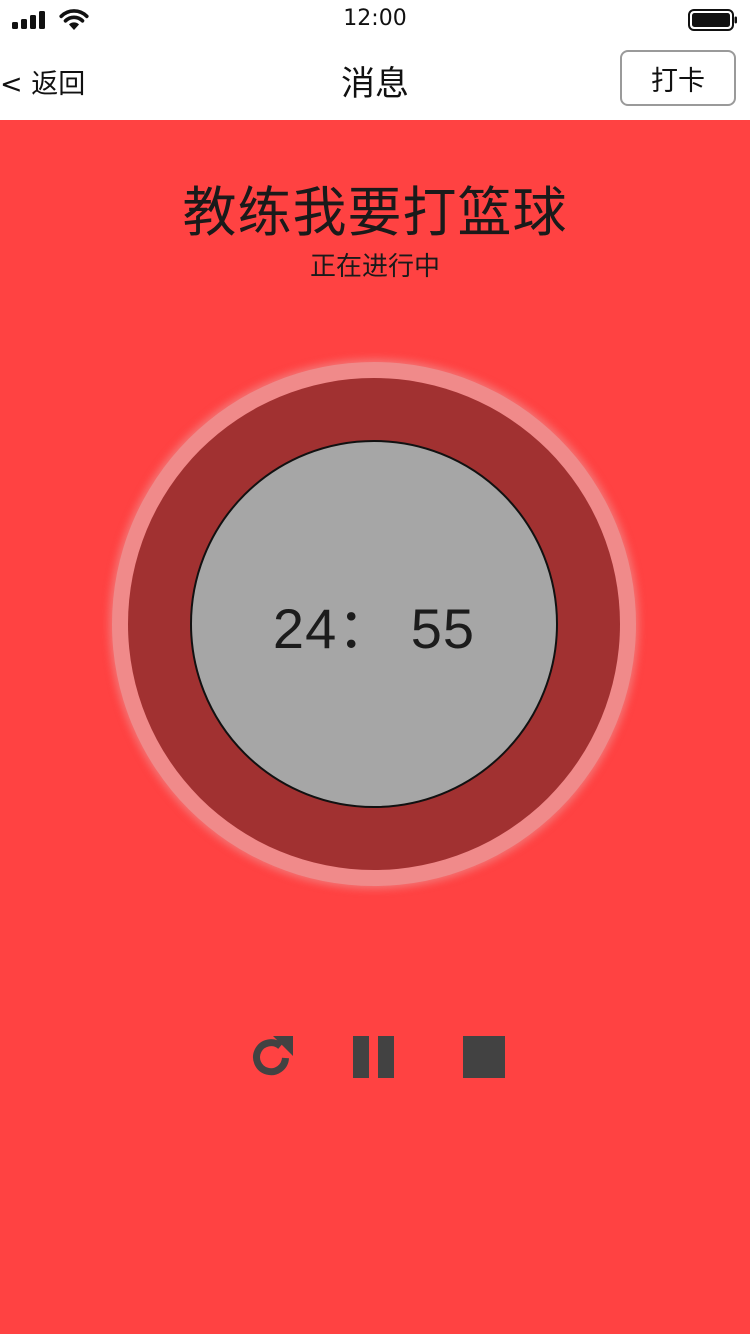  I want to click on activity-title: 教练我要打篮球, so click(375, 212).